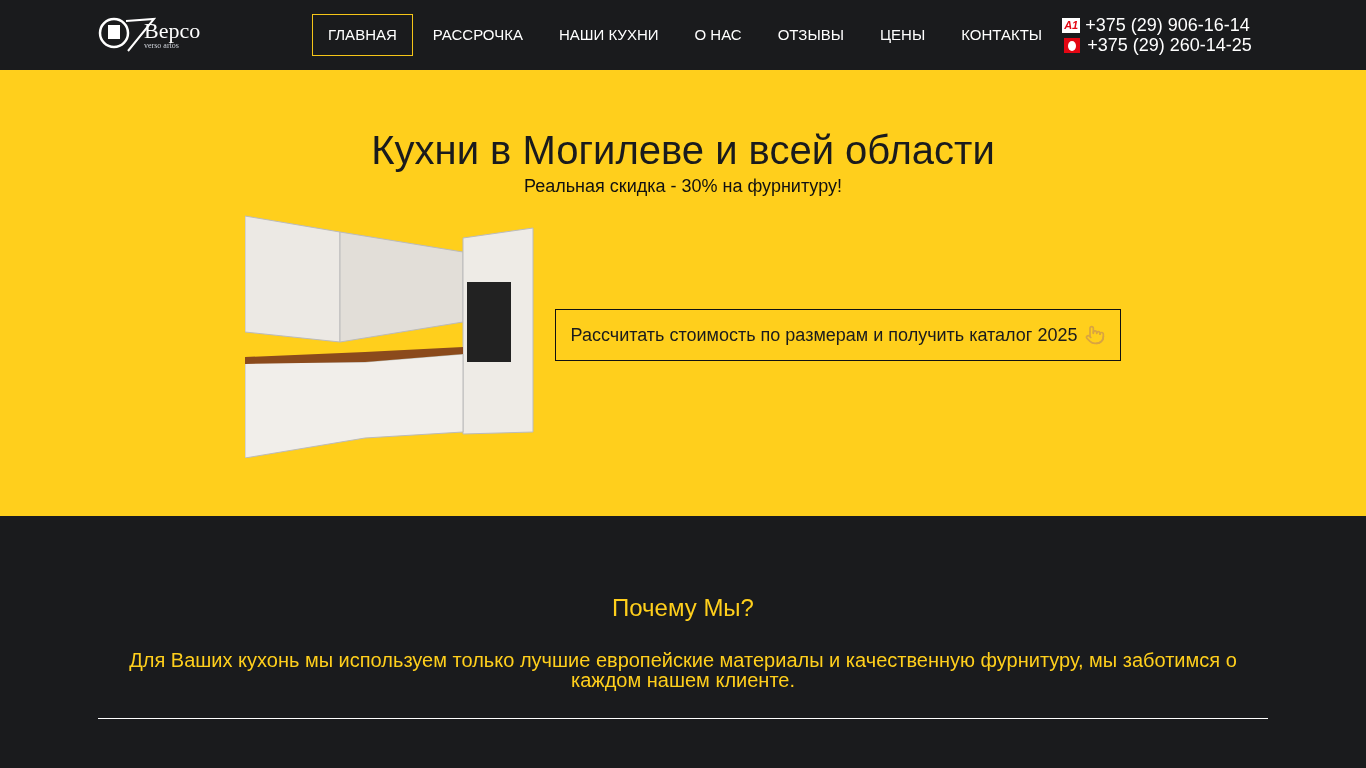 This screenshot has width=1366, height=768. Describe the element at coordinates (172, 31) in the screenshot. I see `logo-name: Версо` at that location.